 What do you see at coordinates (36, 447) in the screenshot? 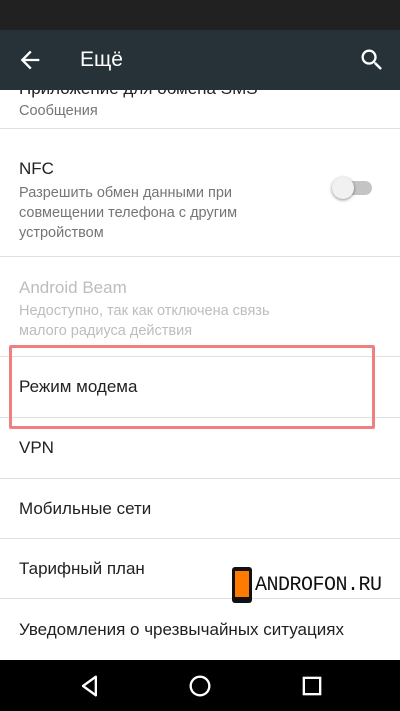
I see `item-title: VPN` at bounding box center [36, 447].